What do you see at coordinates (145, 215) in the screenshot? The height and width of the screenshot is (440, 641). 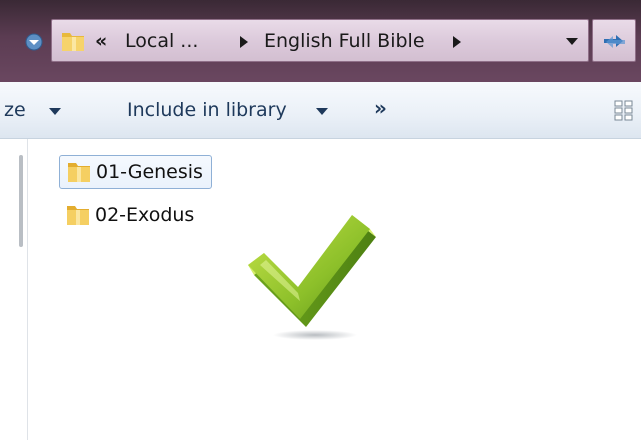 I see `file-name: 02-Exodus` at bounding box center [145, 215].